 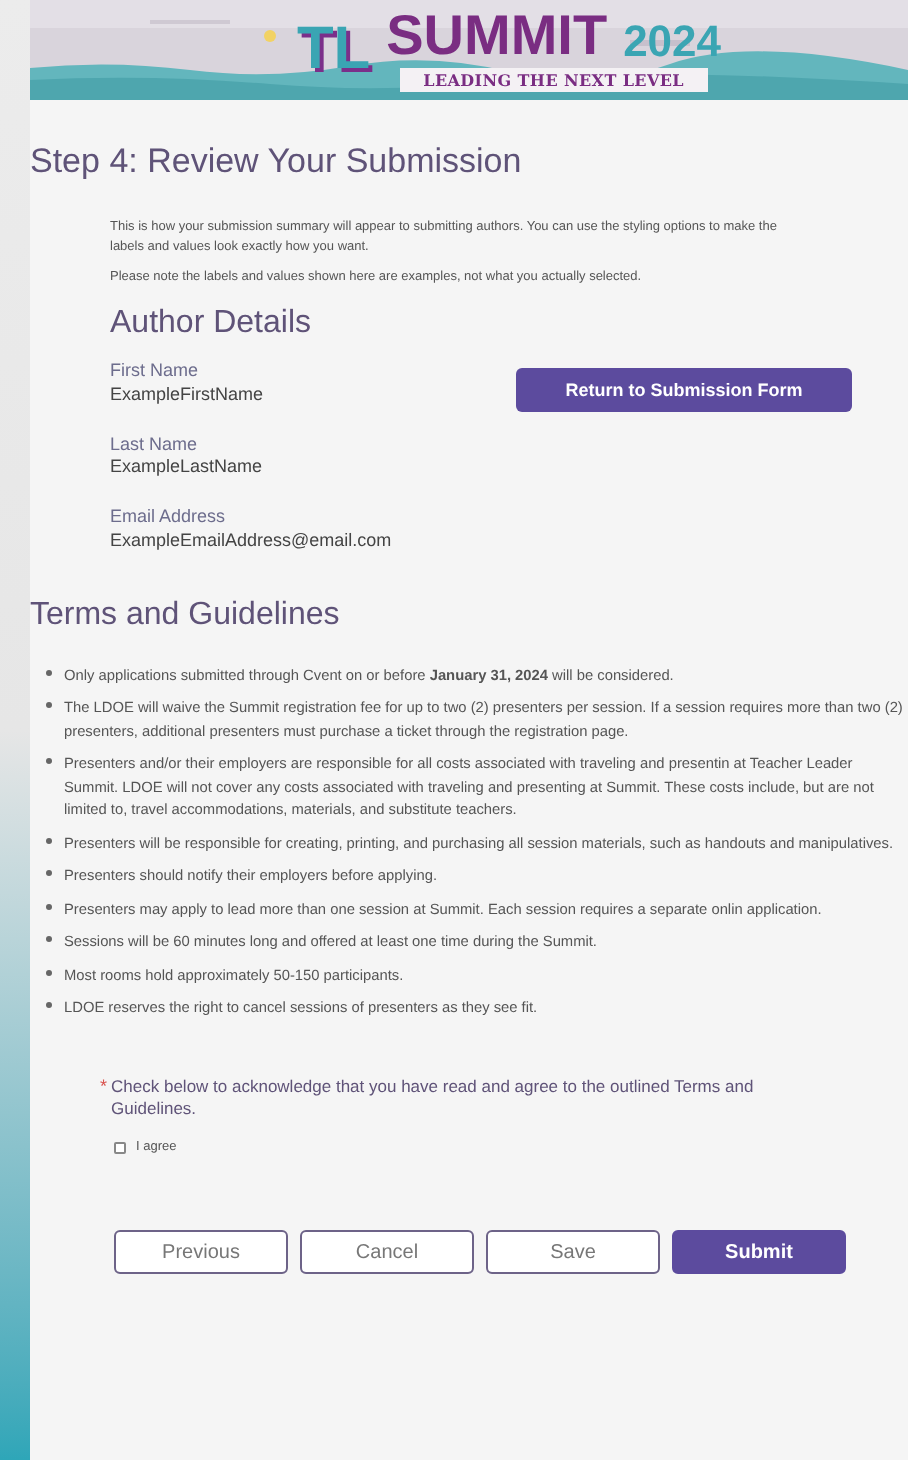 I want to click on section-heading: Author Details, so click(x=211, y=324).